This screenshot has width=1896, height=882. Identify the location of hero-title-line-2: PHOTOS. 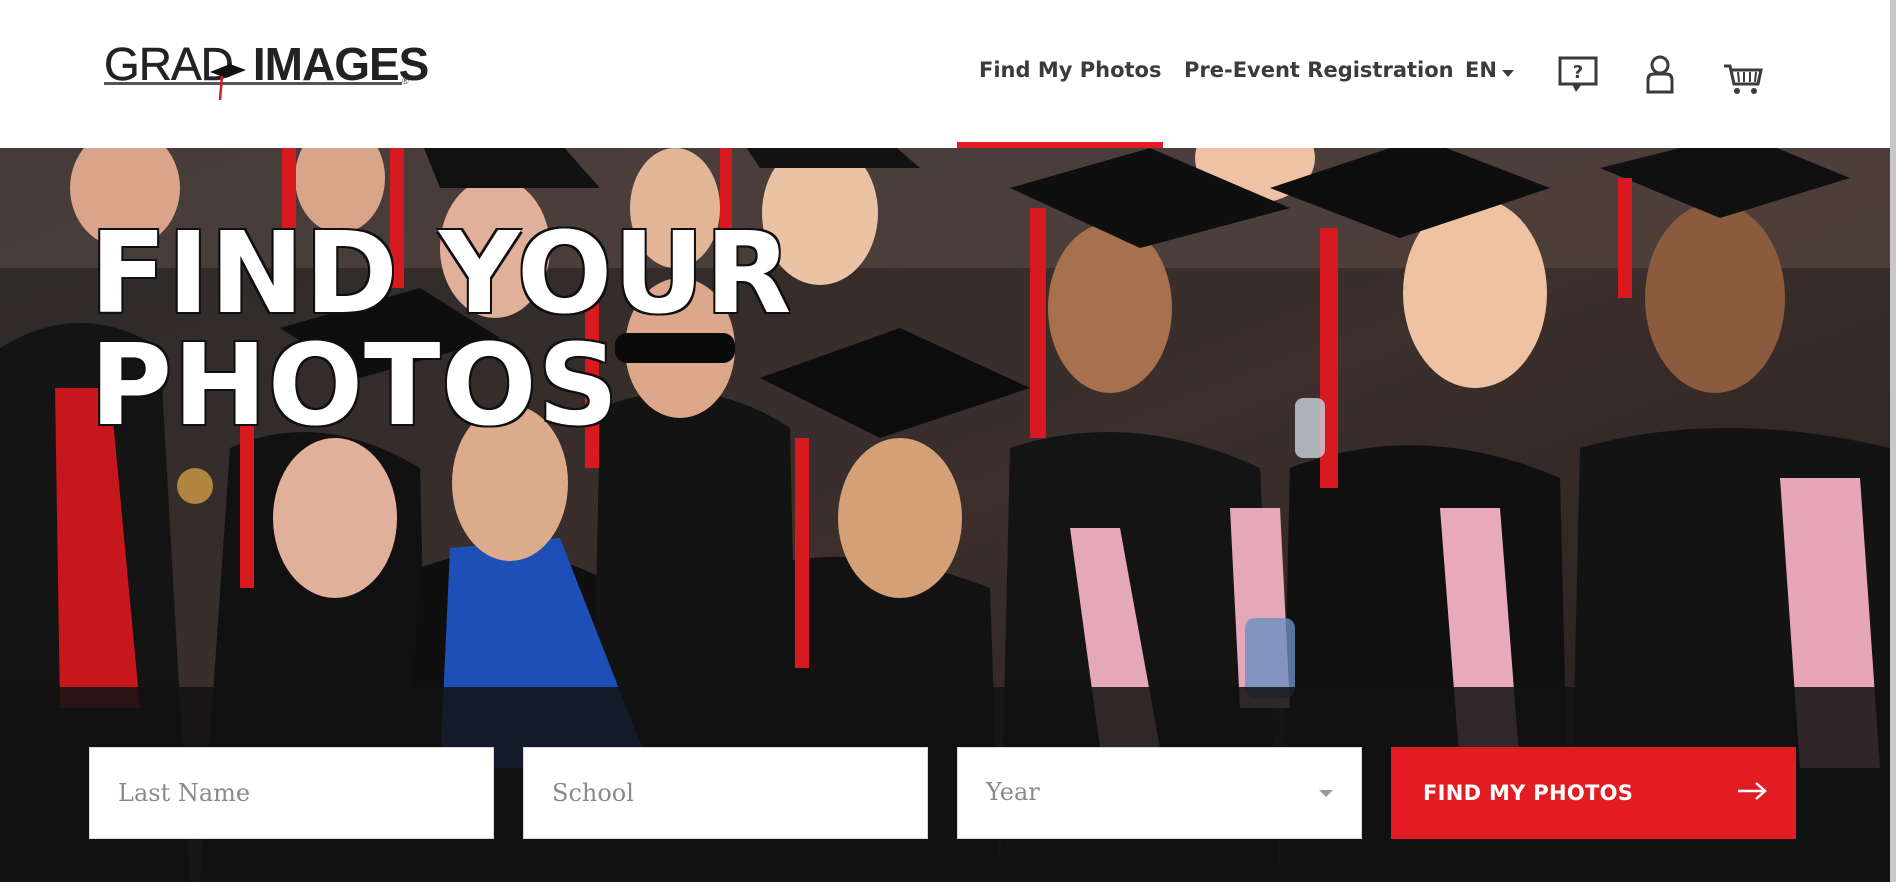
(355, 386).